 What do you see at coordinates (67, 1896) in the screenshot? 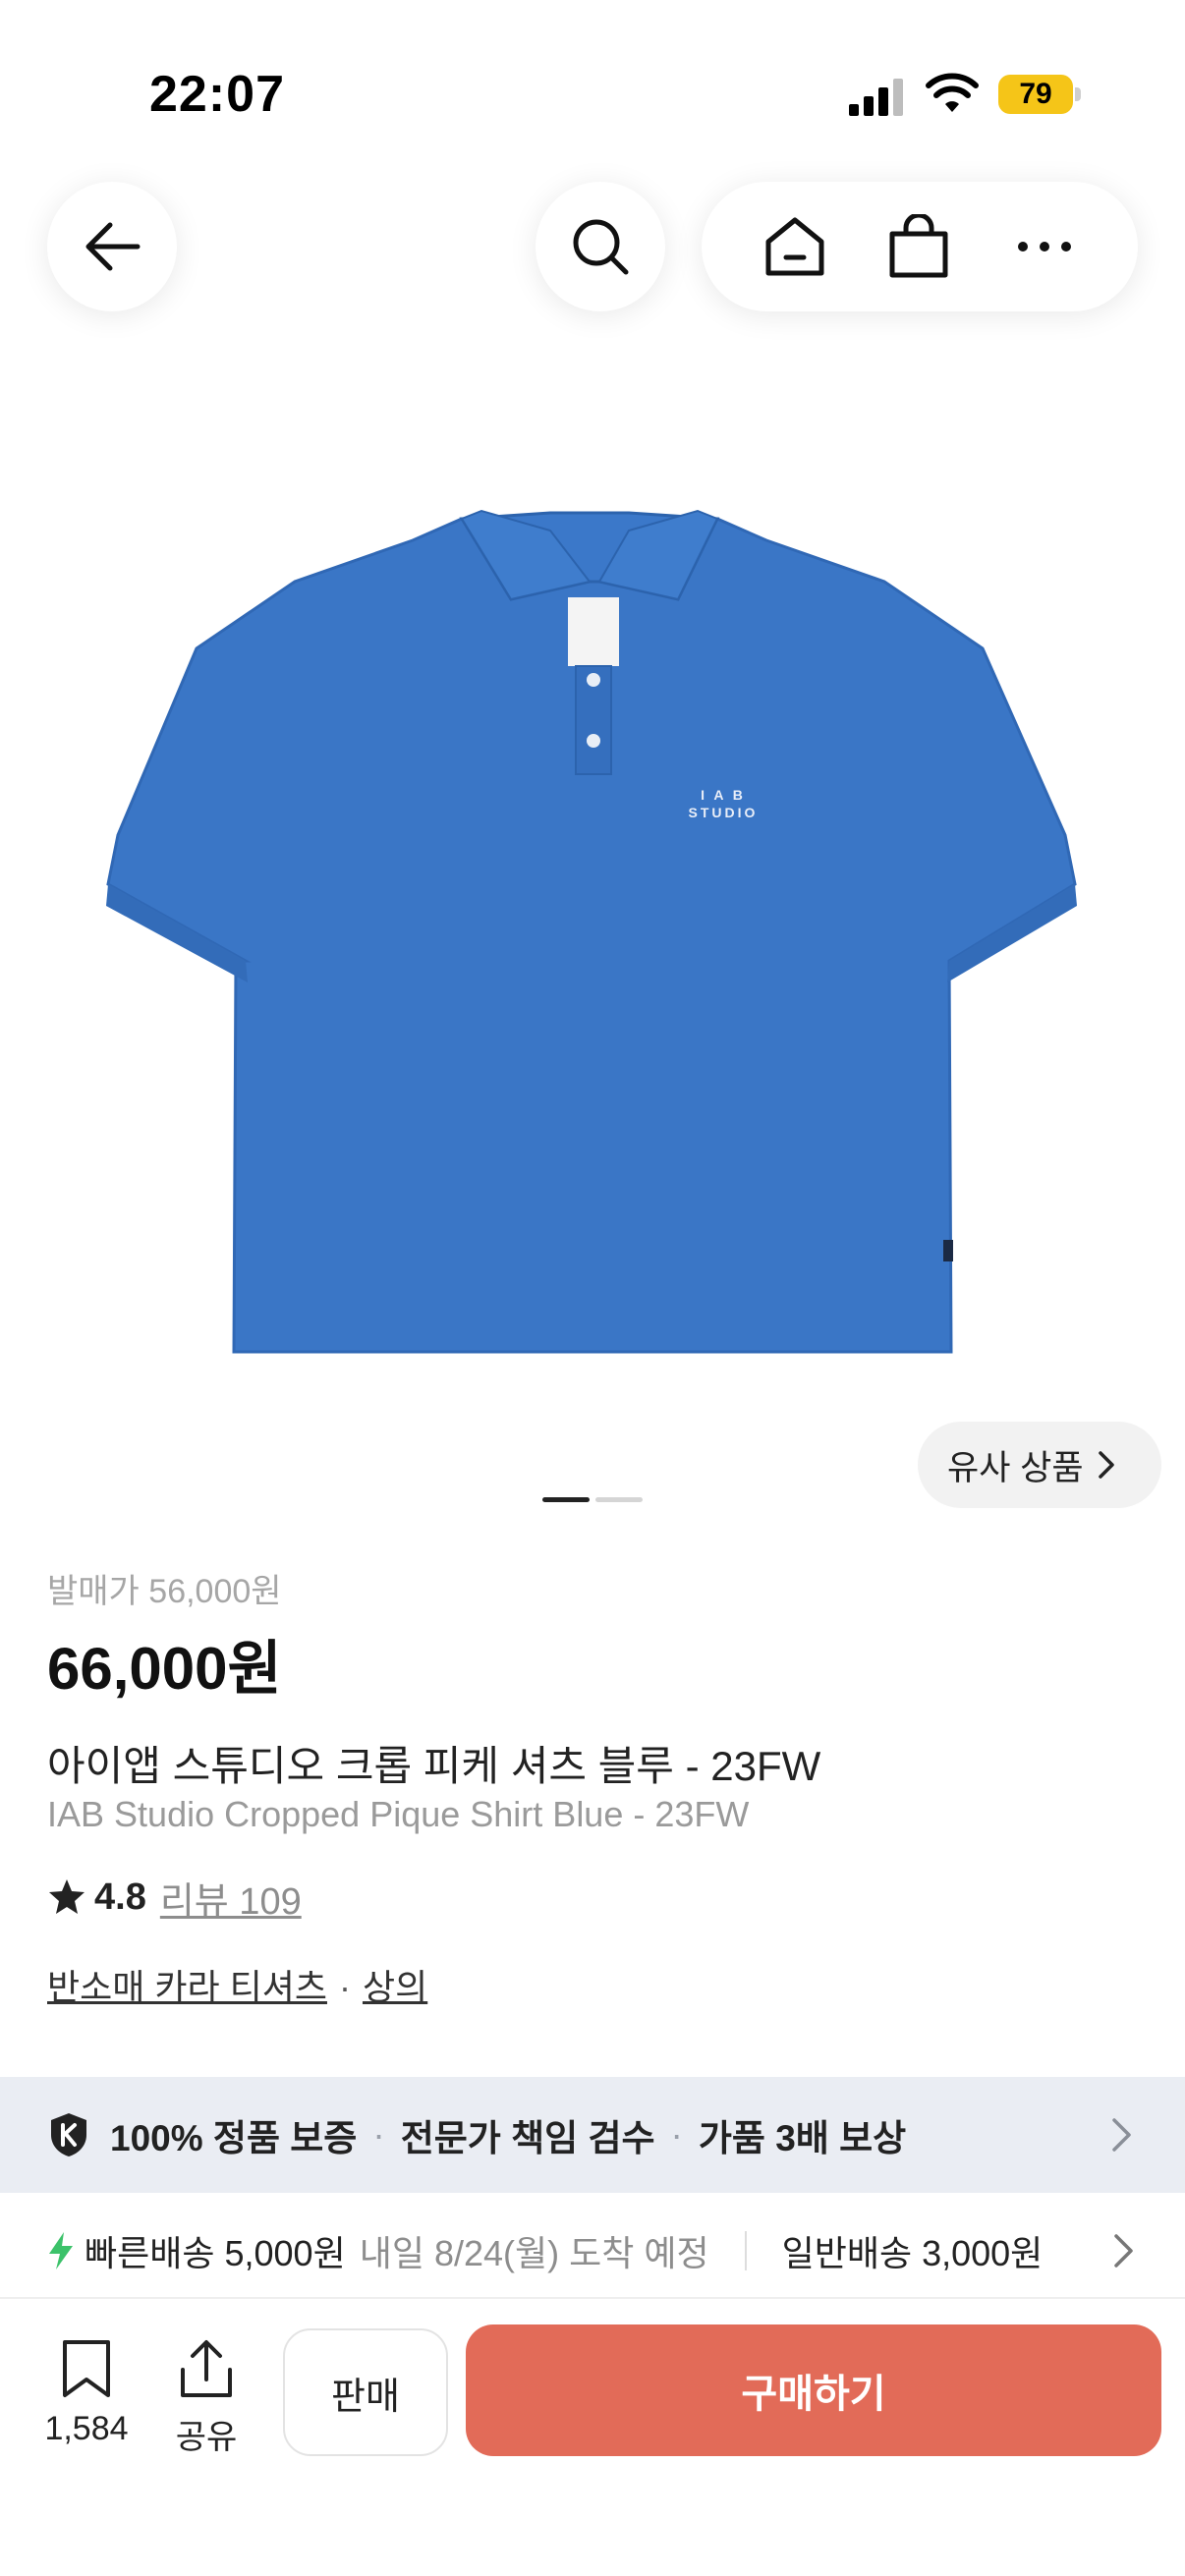
I see `star-icon` at bounding box center [67, 1896].